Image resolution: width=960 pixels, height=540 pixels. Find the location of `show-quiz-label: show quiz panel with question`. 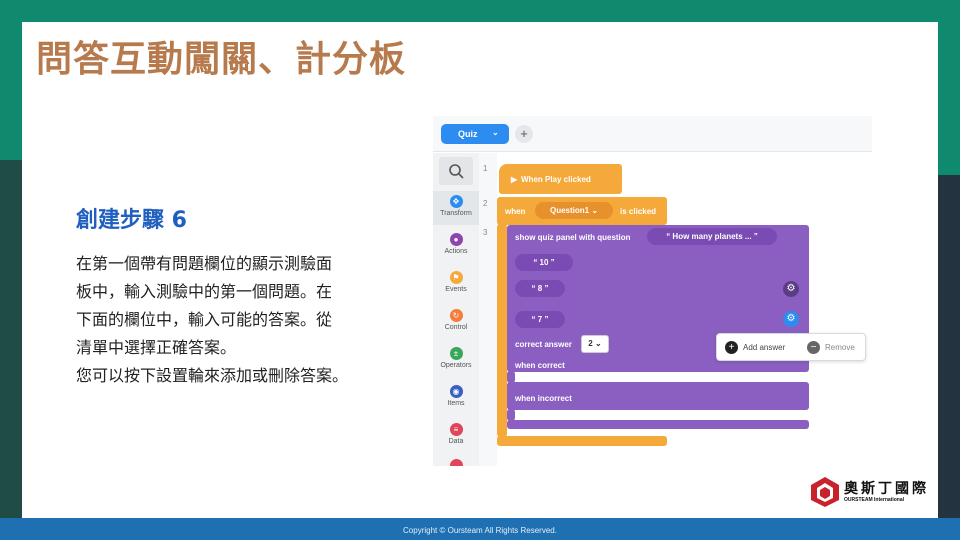

show-quiz-label: show quiz panel with question is located at coordinates (573, 237).